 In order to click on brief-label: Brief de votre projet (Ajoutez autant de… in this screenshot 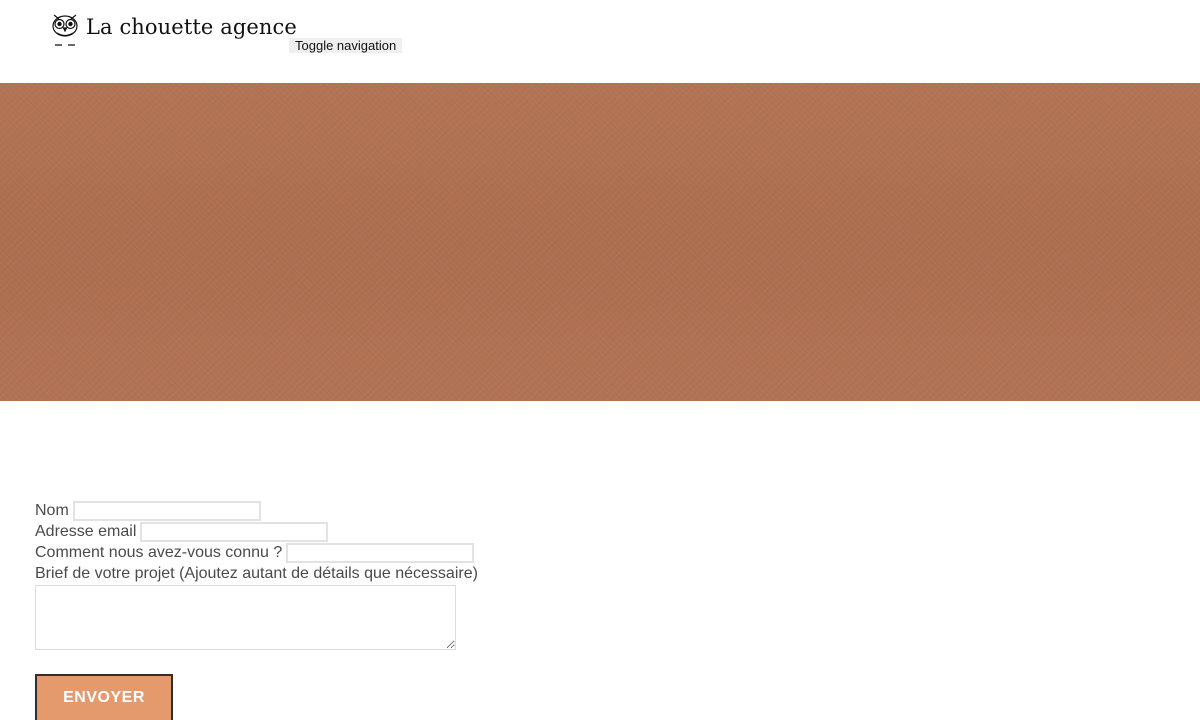, I will do `click(256, 573)`.